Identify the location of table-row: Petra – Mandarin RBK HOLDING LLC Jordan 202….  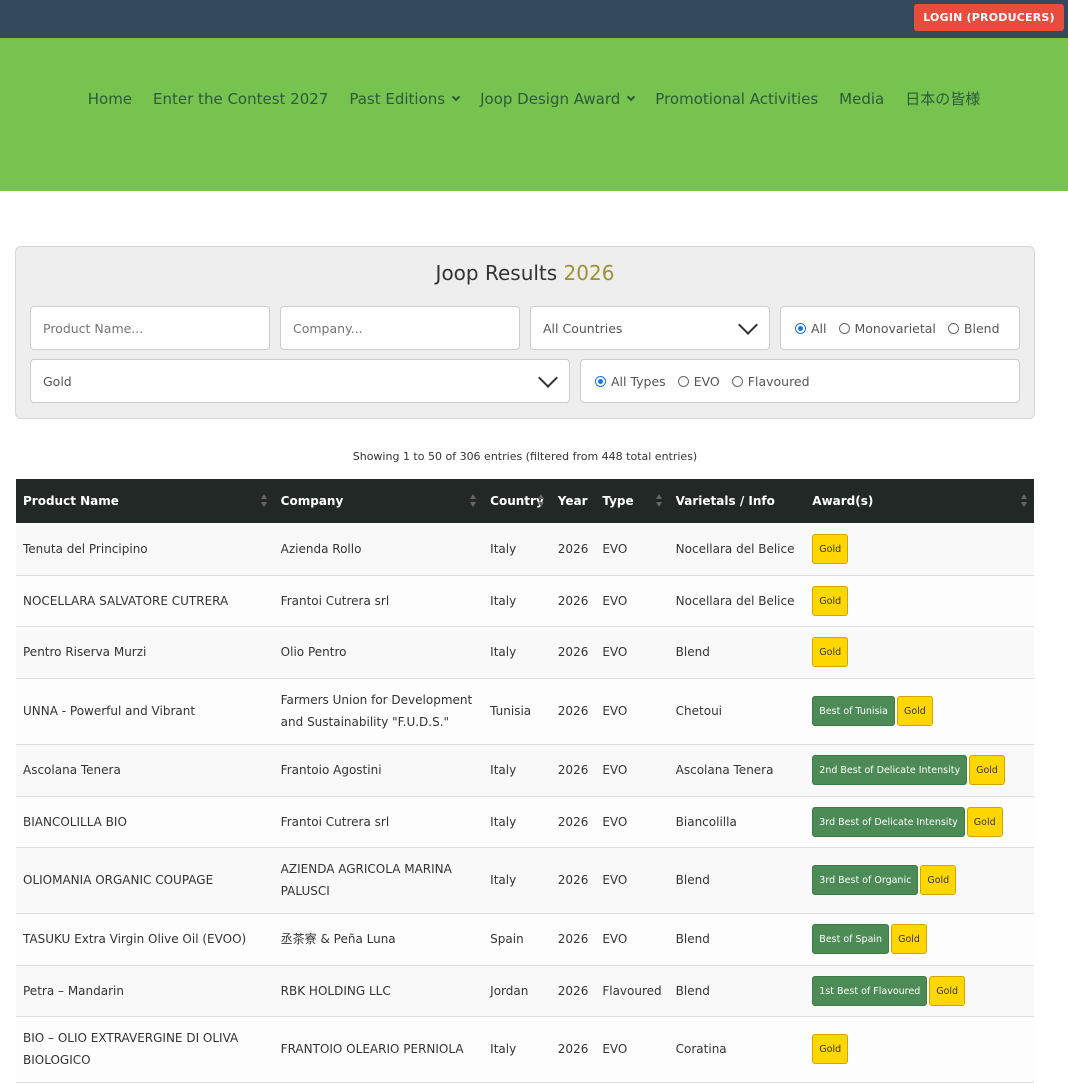
(525, 991).